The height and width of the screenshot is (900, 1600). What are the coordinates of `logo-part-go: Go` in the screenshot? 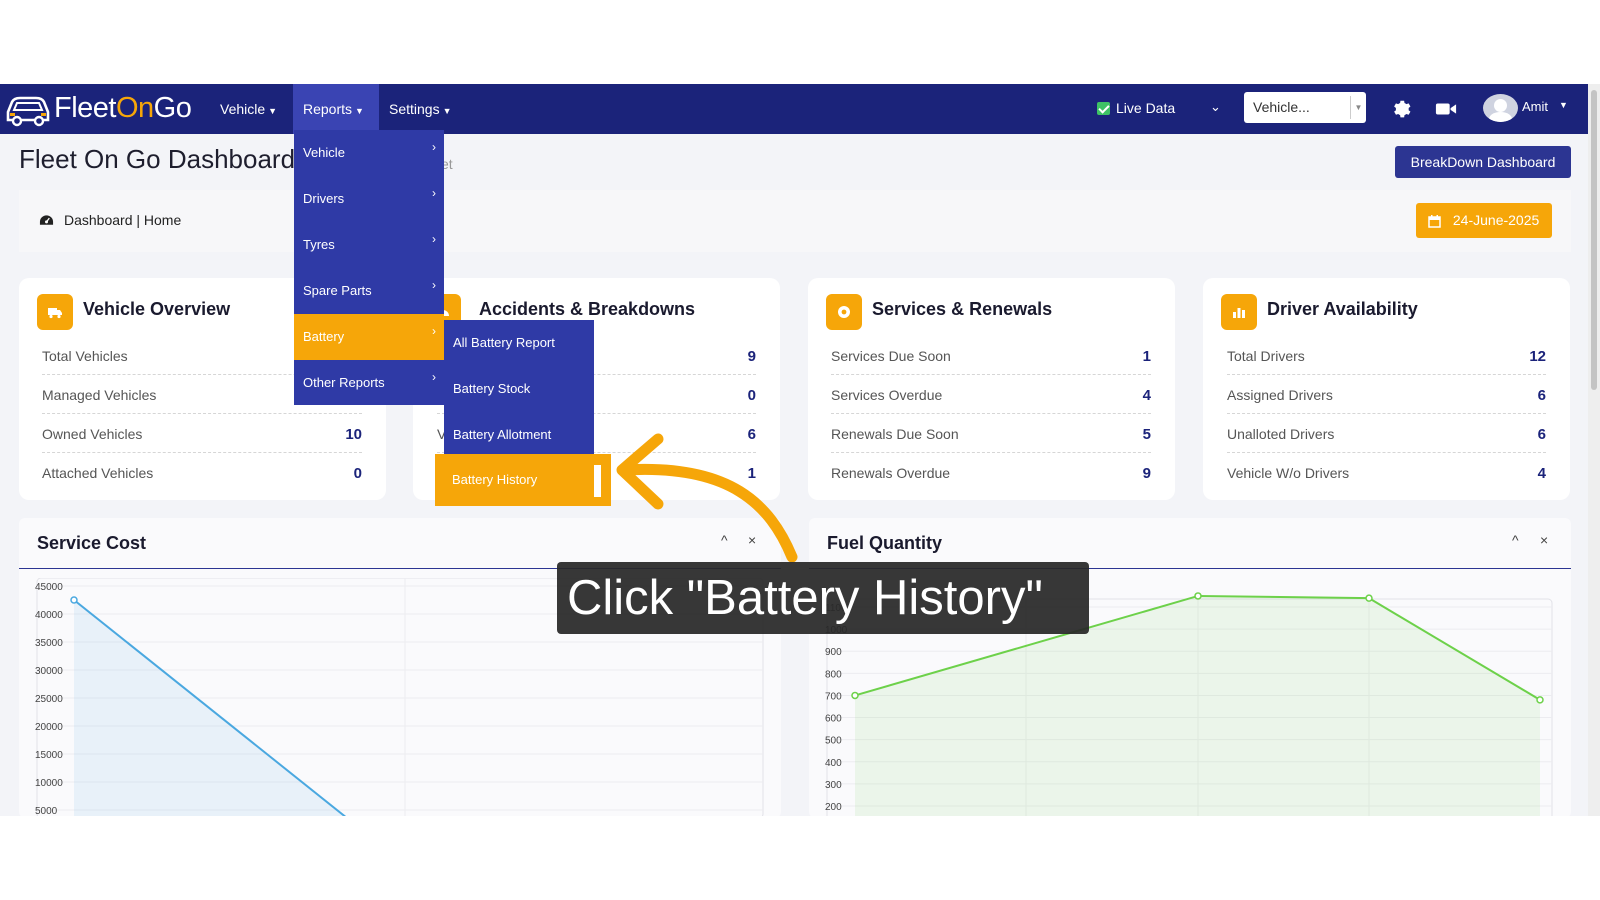 It's located at (172, 108).